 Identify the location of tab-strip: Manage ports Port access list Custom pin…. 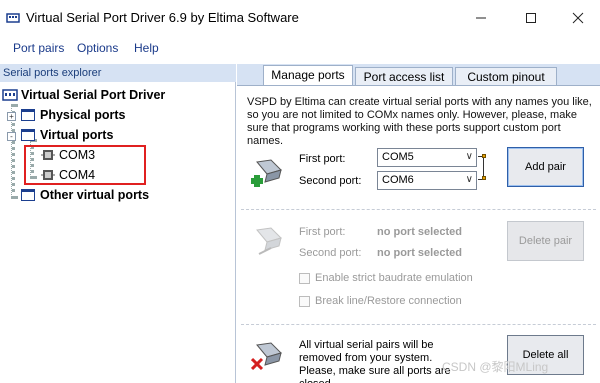
(418, 75).